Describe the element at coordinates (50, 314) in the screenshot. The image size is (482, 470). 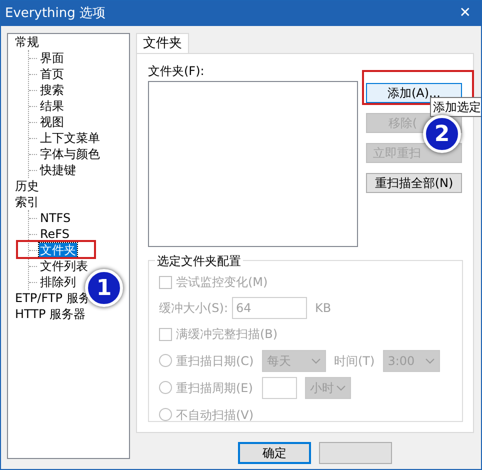
I see `tree-item: HTTP 服务器` at that location.